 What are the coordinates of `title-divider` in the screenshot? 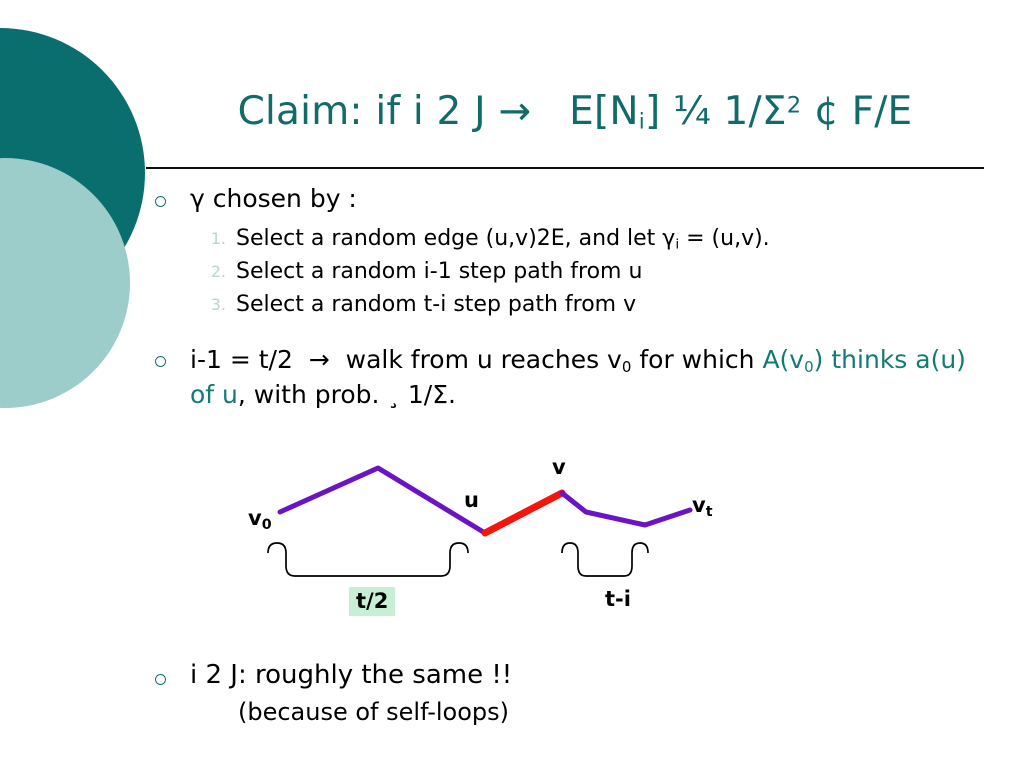 It's located at (565, 168).